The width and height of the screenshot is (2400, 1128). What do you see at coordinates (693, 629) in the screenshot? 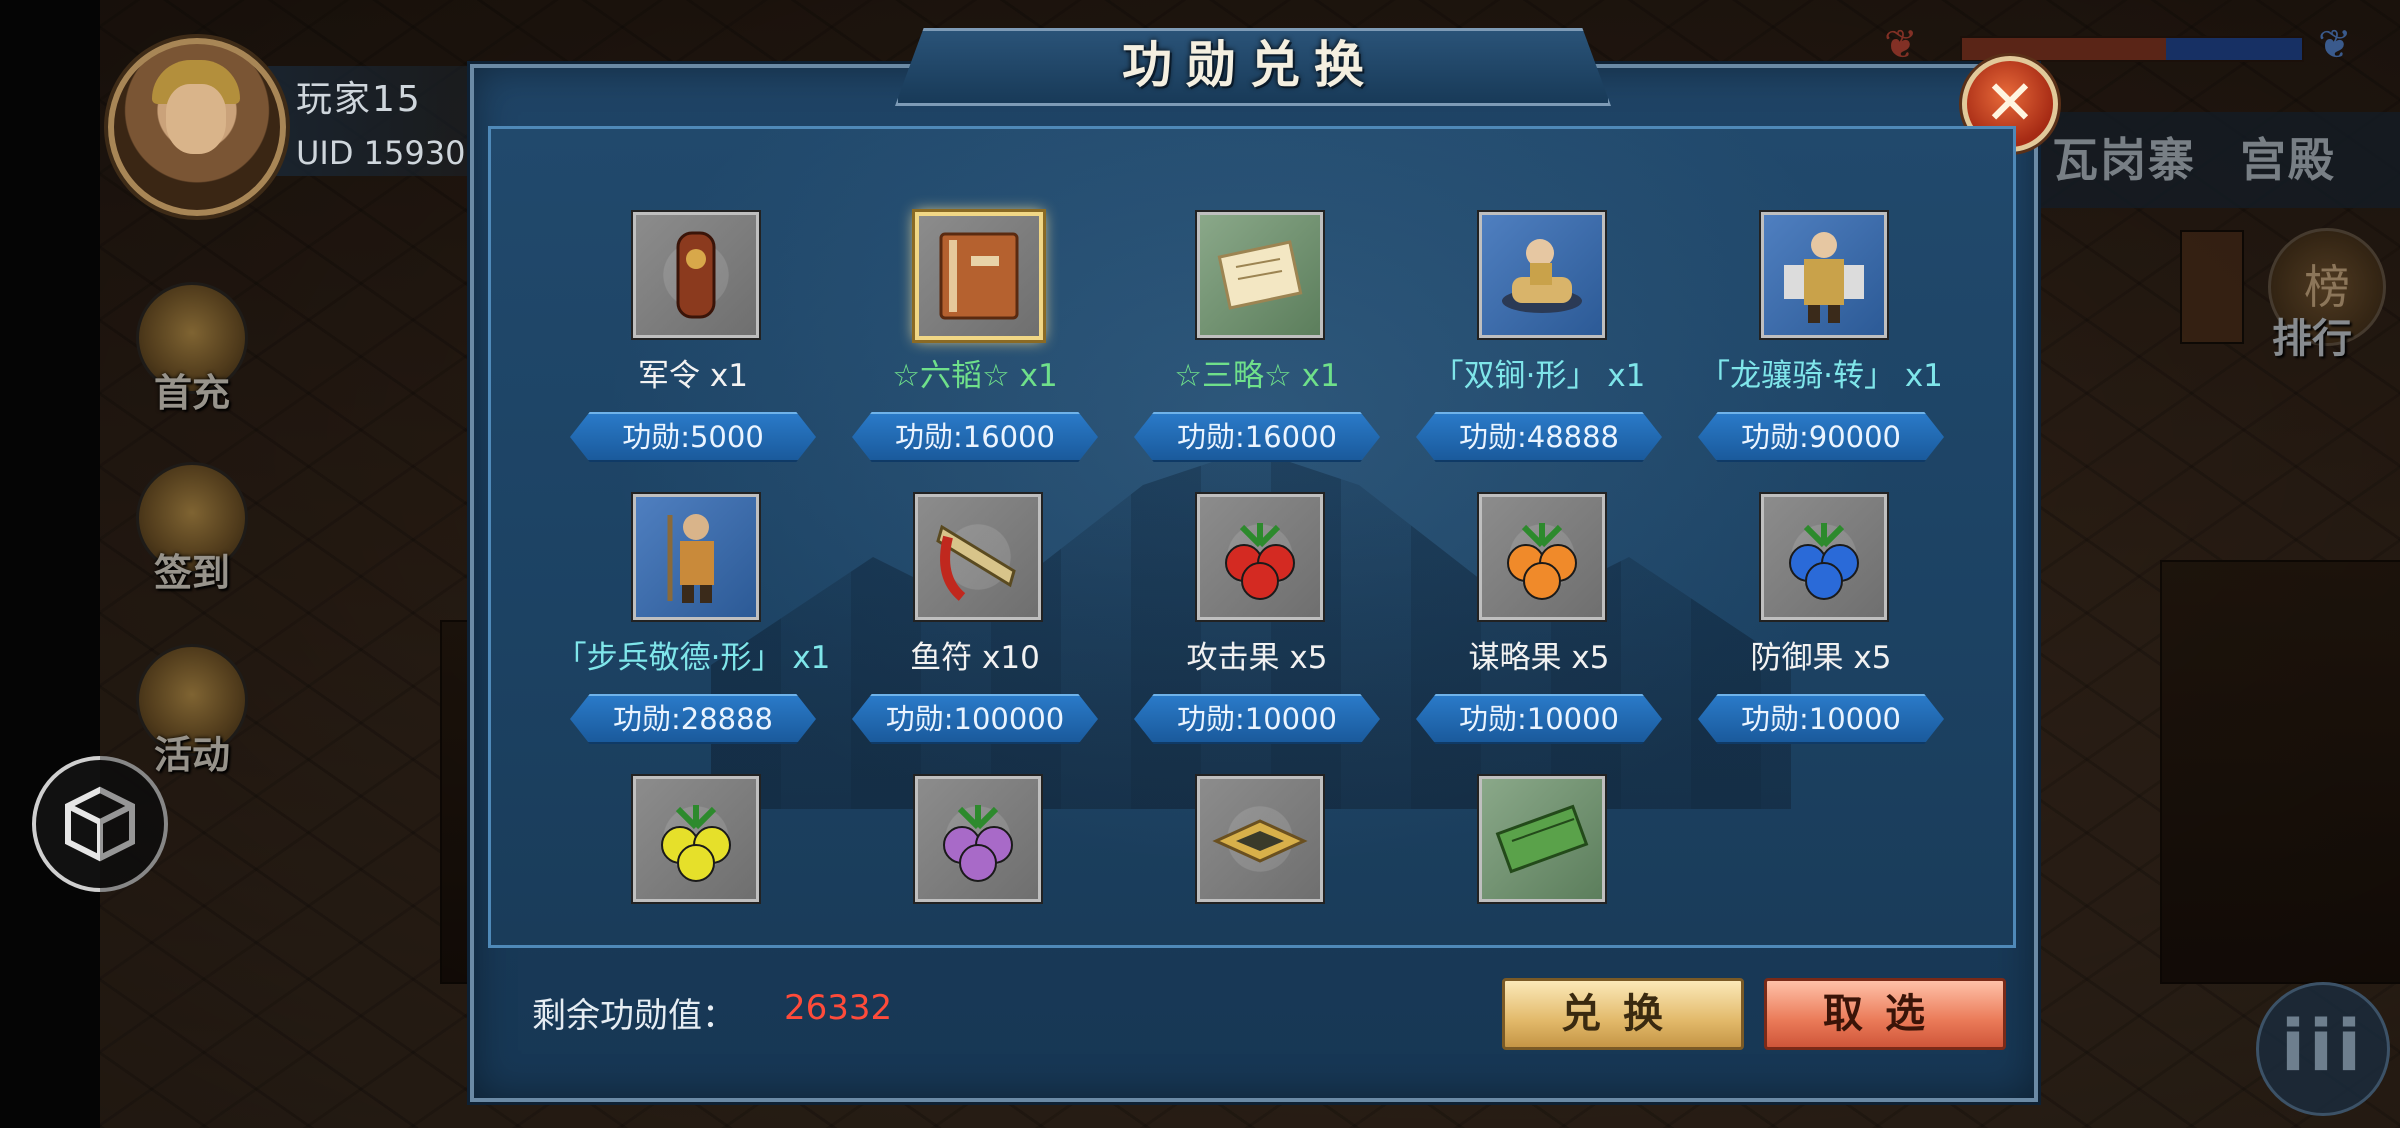
I see `exchange-item: 「步兵敬德·形」 x1 功勋:28888` at bounding box center [693, 629].